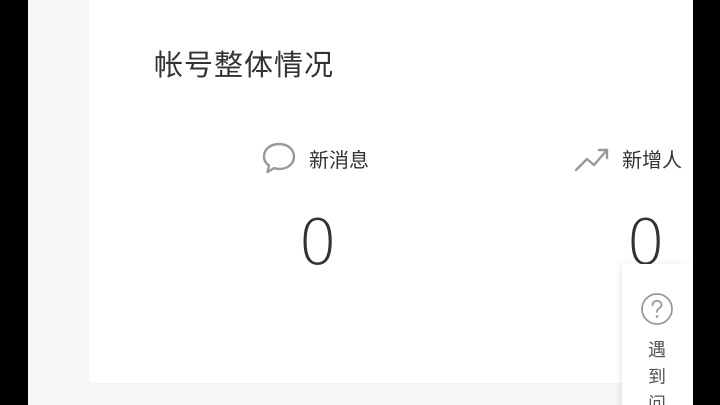 The width and height of the screenshot is (720, 405). What do you see at coordinates (318, 242) in the screenshot?
I see `stat-value: 0` at bounding box center [318, 242].